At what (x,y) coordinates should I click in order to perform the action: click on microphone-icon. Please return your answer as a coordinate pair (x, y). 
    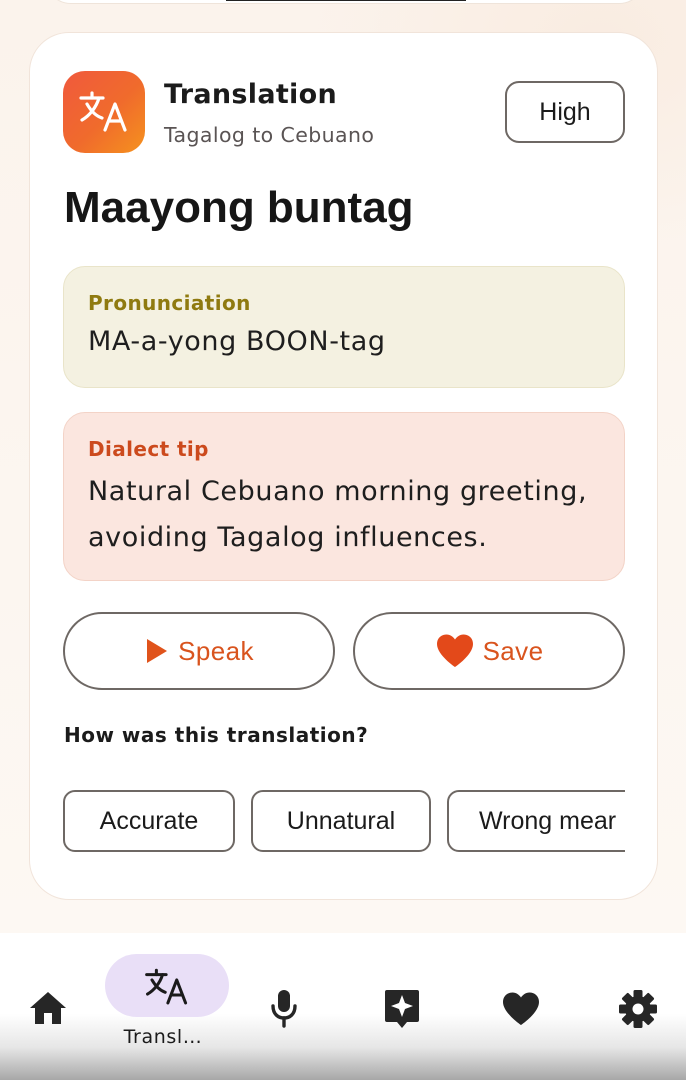
    Looking at the image, I should click on (284, 1009).